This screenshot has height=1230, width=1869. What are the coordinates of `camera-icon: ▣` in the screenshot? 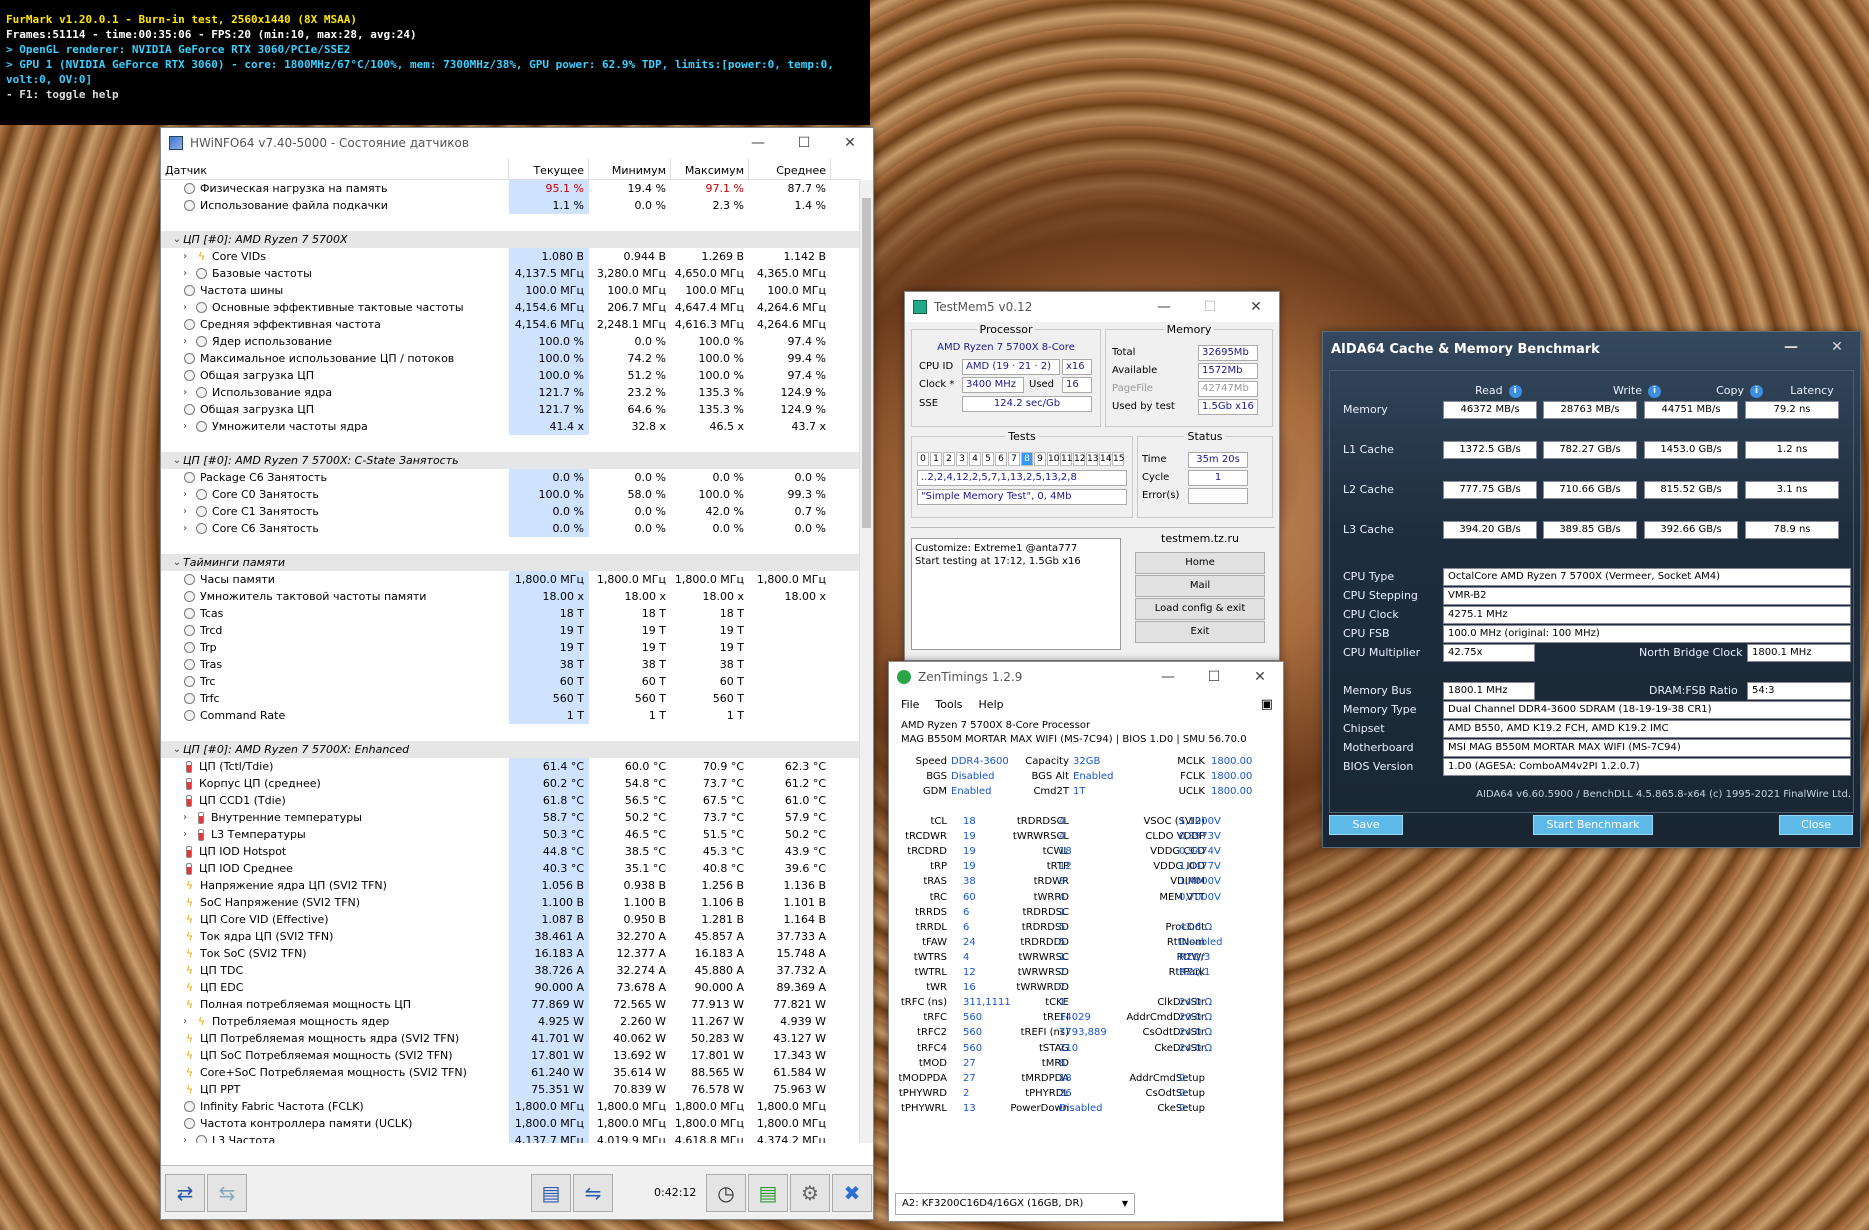 It's located at (1267, 704).